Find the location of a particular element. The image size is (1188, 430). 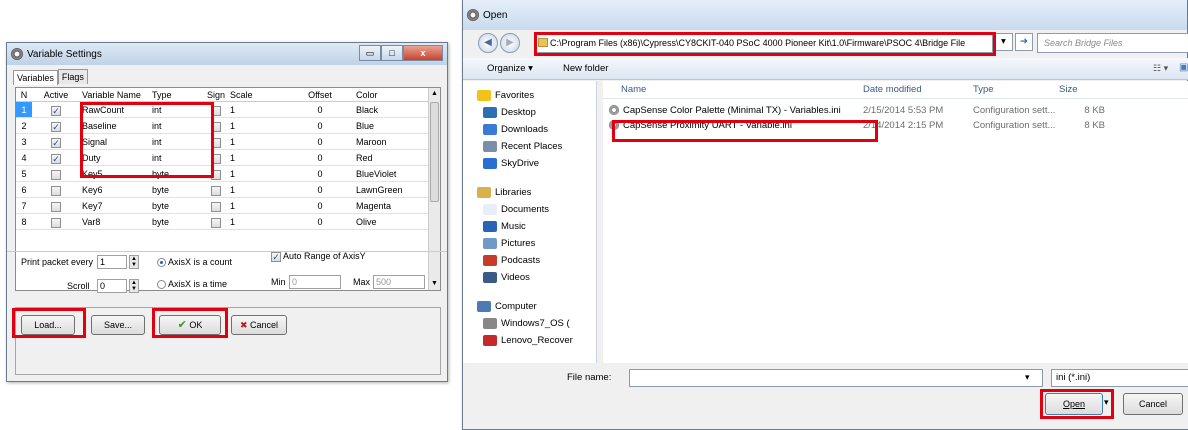

nav-item-computer: Computer is located at coordinates (529, 306).